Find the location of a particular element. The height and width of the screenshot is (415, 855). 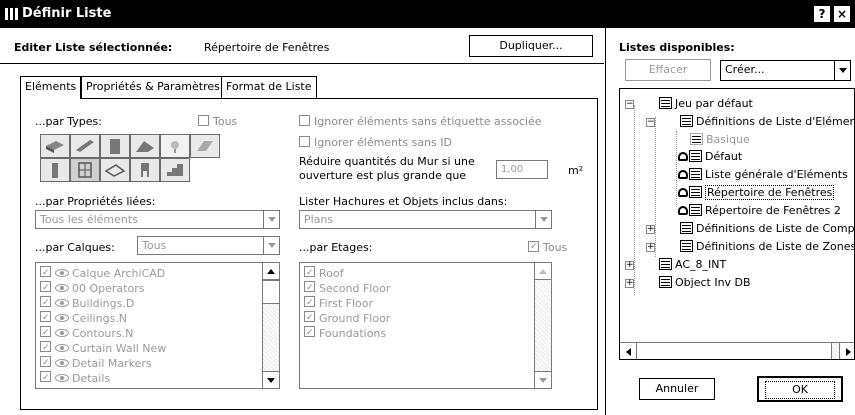

edit-list-label: Editer Liste sélectionnée: is located at coordinates (93, 47).